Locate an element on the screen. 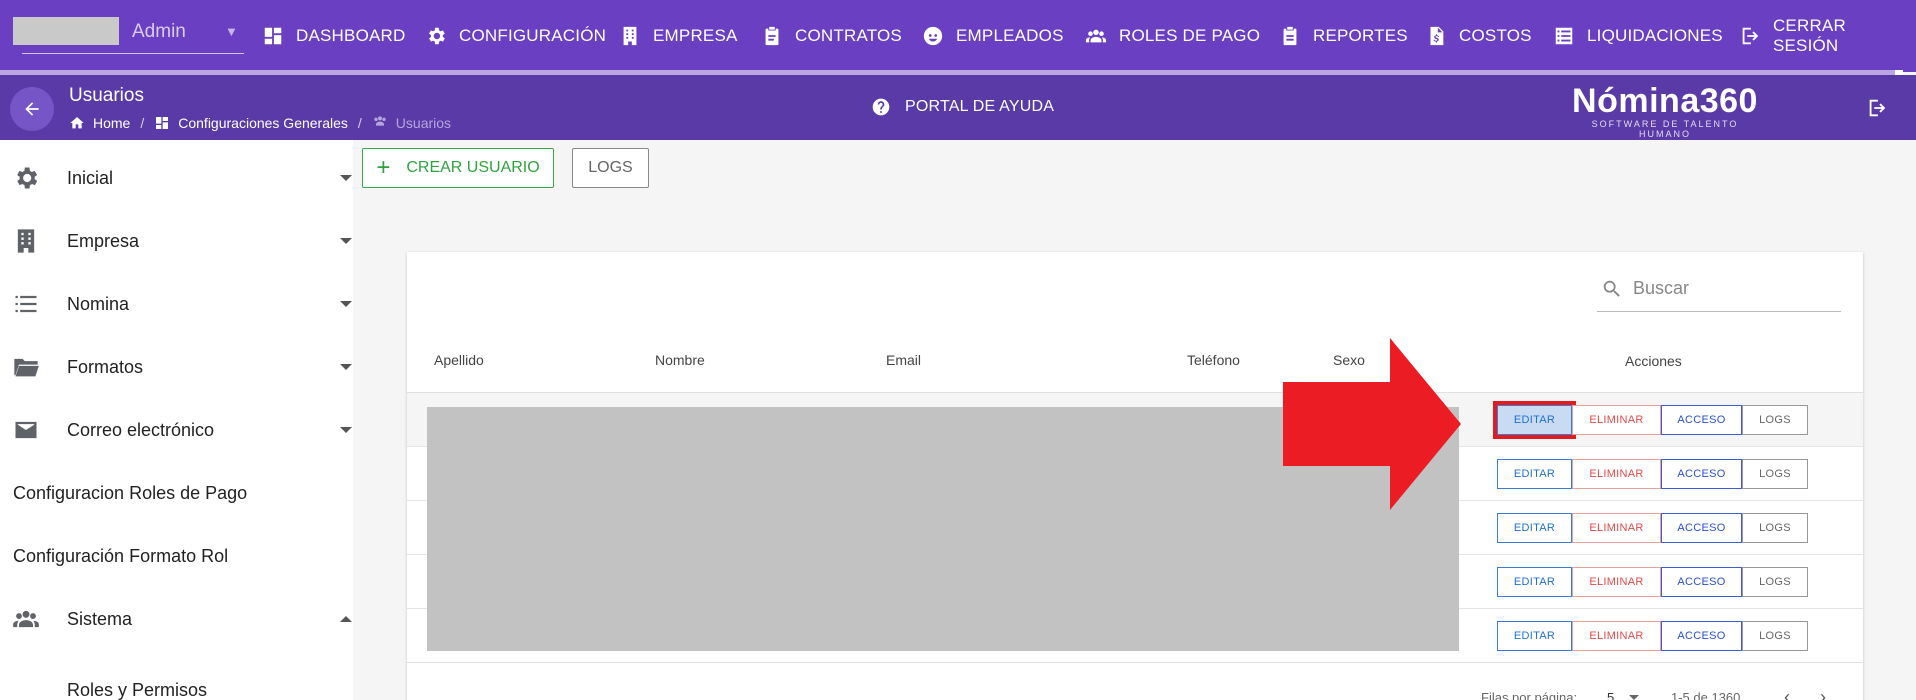 This screenshot has width=1916, height=700. sidebar-item-roles-permisos: Roles y Permisos is located at coordinates (176, 684).